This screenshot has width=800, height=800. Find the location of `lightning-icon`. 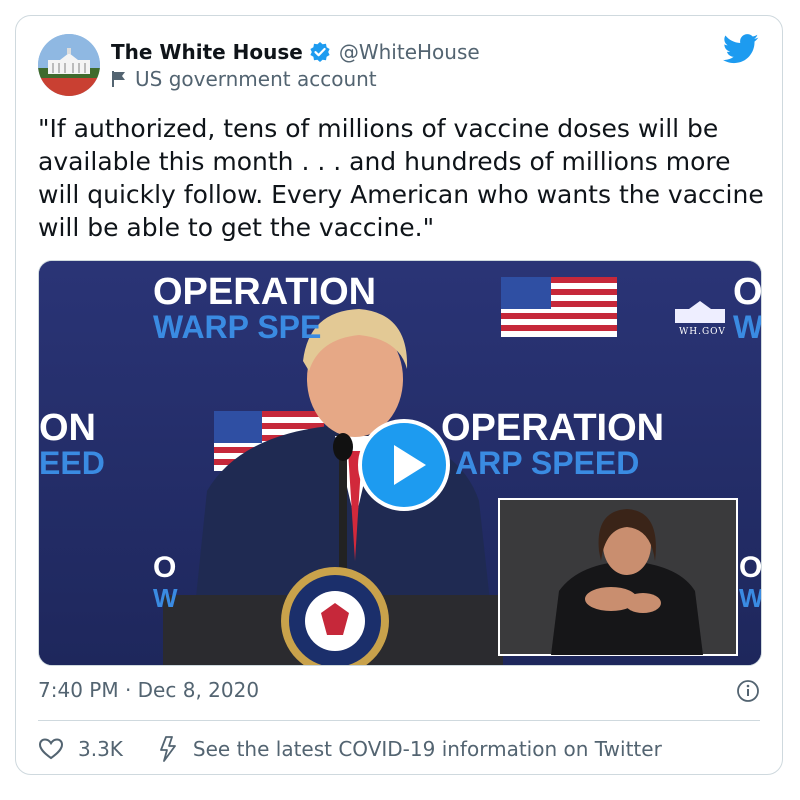

lightning-icon is located at coordinates (168, 749).